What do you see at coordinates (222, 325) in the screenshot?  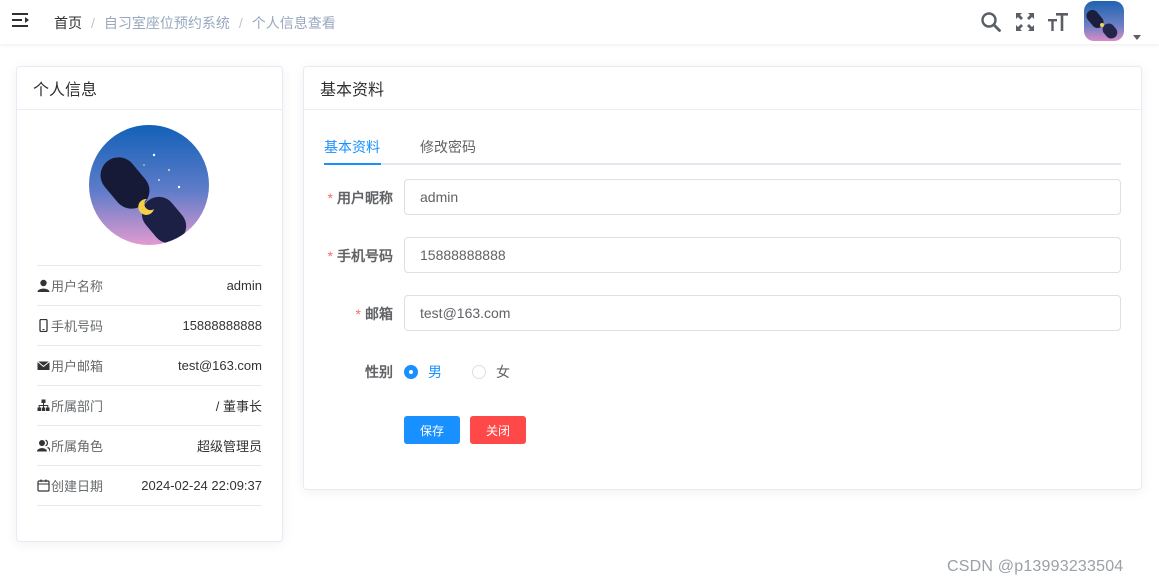 I see `row-value: 15888888888` at bounding box center [222, 325].